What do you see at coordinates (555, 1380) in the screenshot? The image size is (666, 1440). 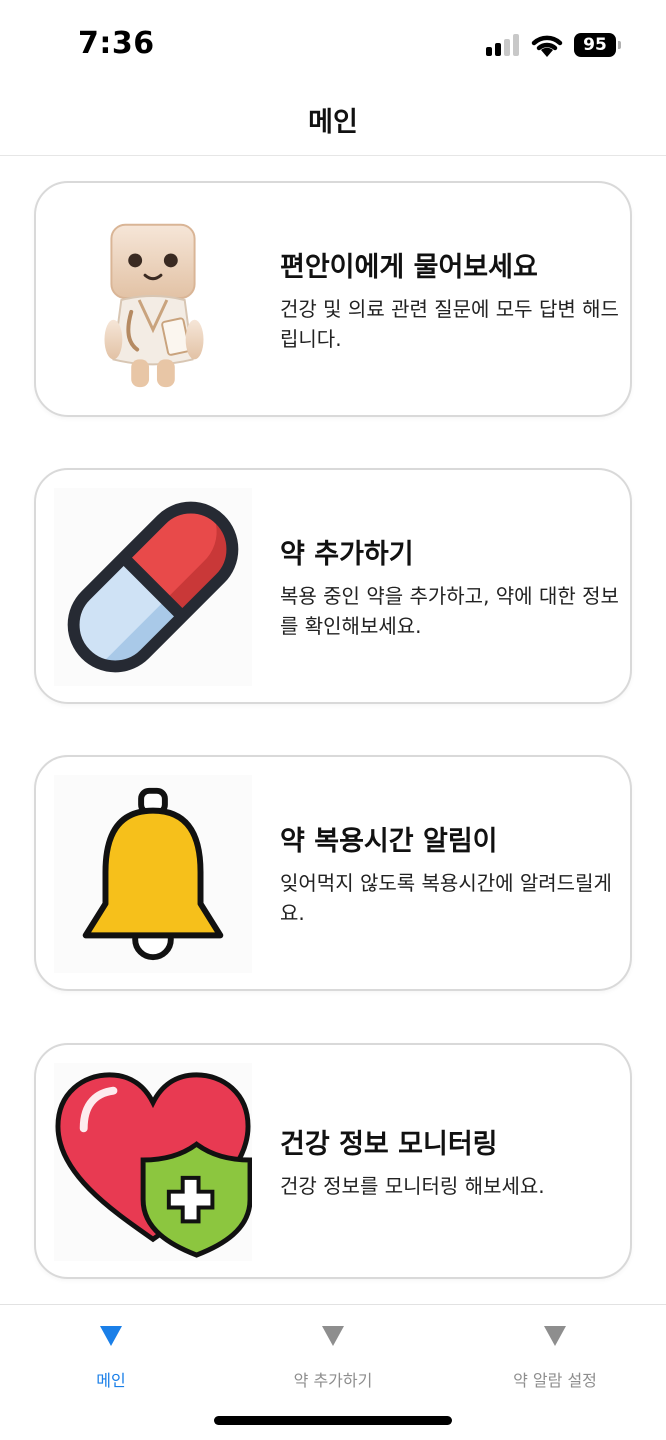 I see `tab-label: 약 알람 설정` at bounding box center [555, 1380].